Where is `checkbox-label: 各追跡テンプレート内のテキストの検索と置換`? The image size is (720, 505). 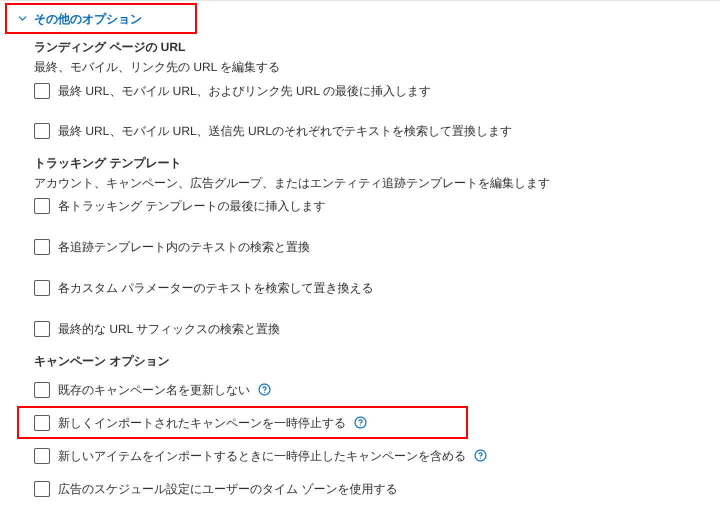
checkbox-label: 各追跡テンプレート内のテキストの検索と置換 is located at coordinates (184, 247).